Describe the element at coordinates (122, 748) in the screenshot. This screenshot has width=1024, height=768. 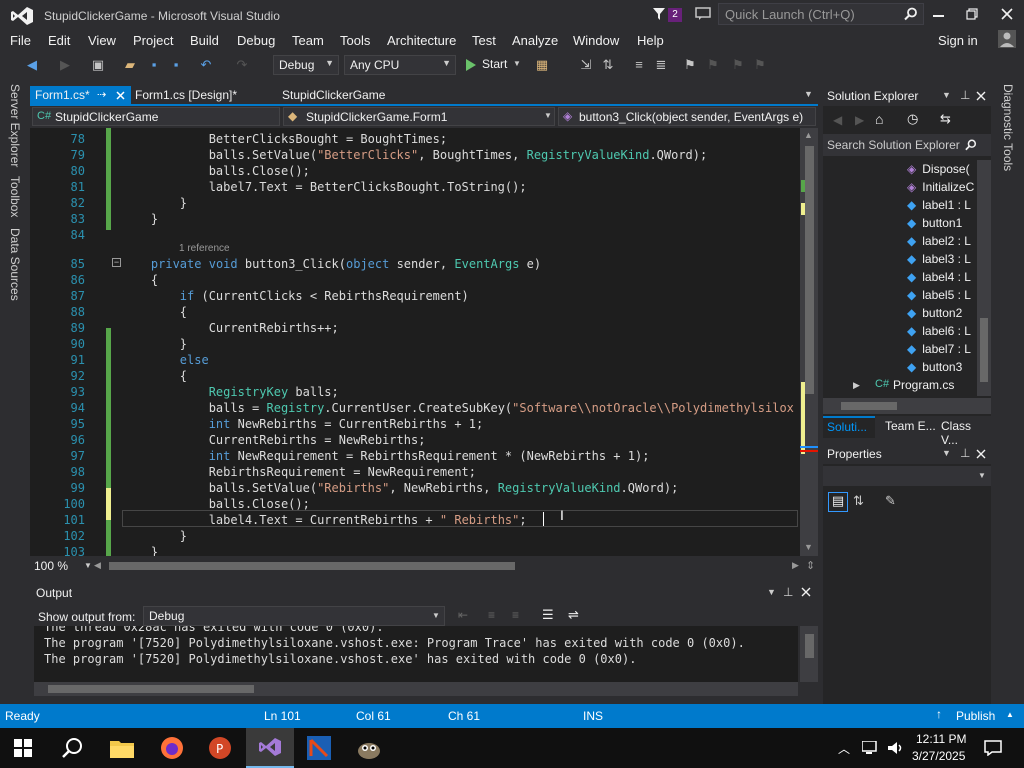
I see `file-explorer-icon` at that location.